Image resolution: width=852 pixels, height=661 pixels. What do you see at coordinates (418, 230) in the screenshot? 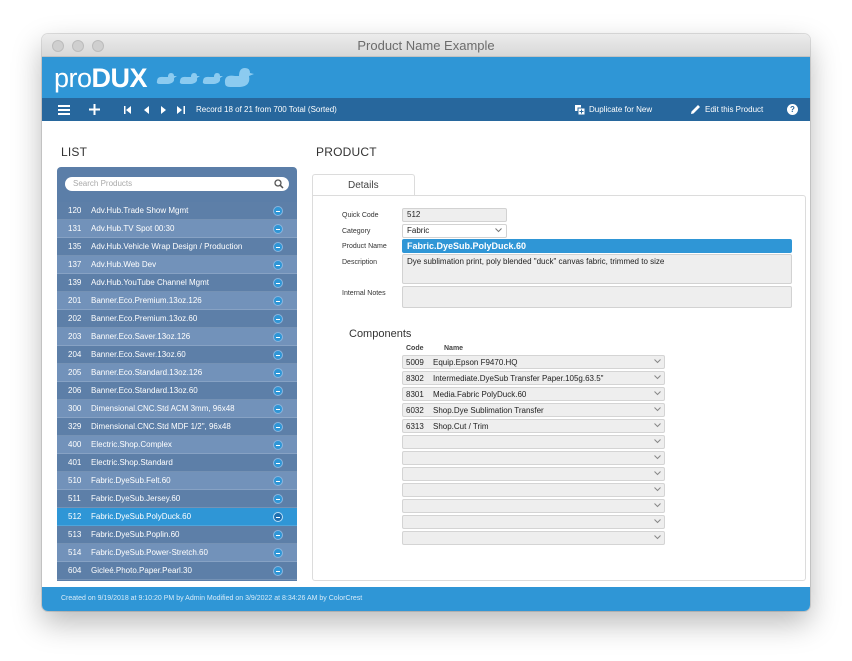
I see `category-value: Fabric` at bounding box center [418, 230].